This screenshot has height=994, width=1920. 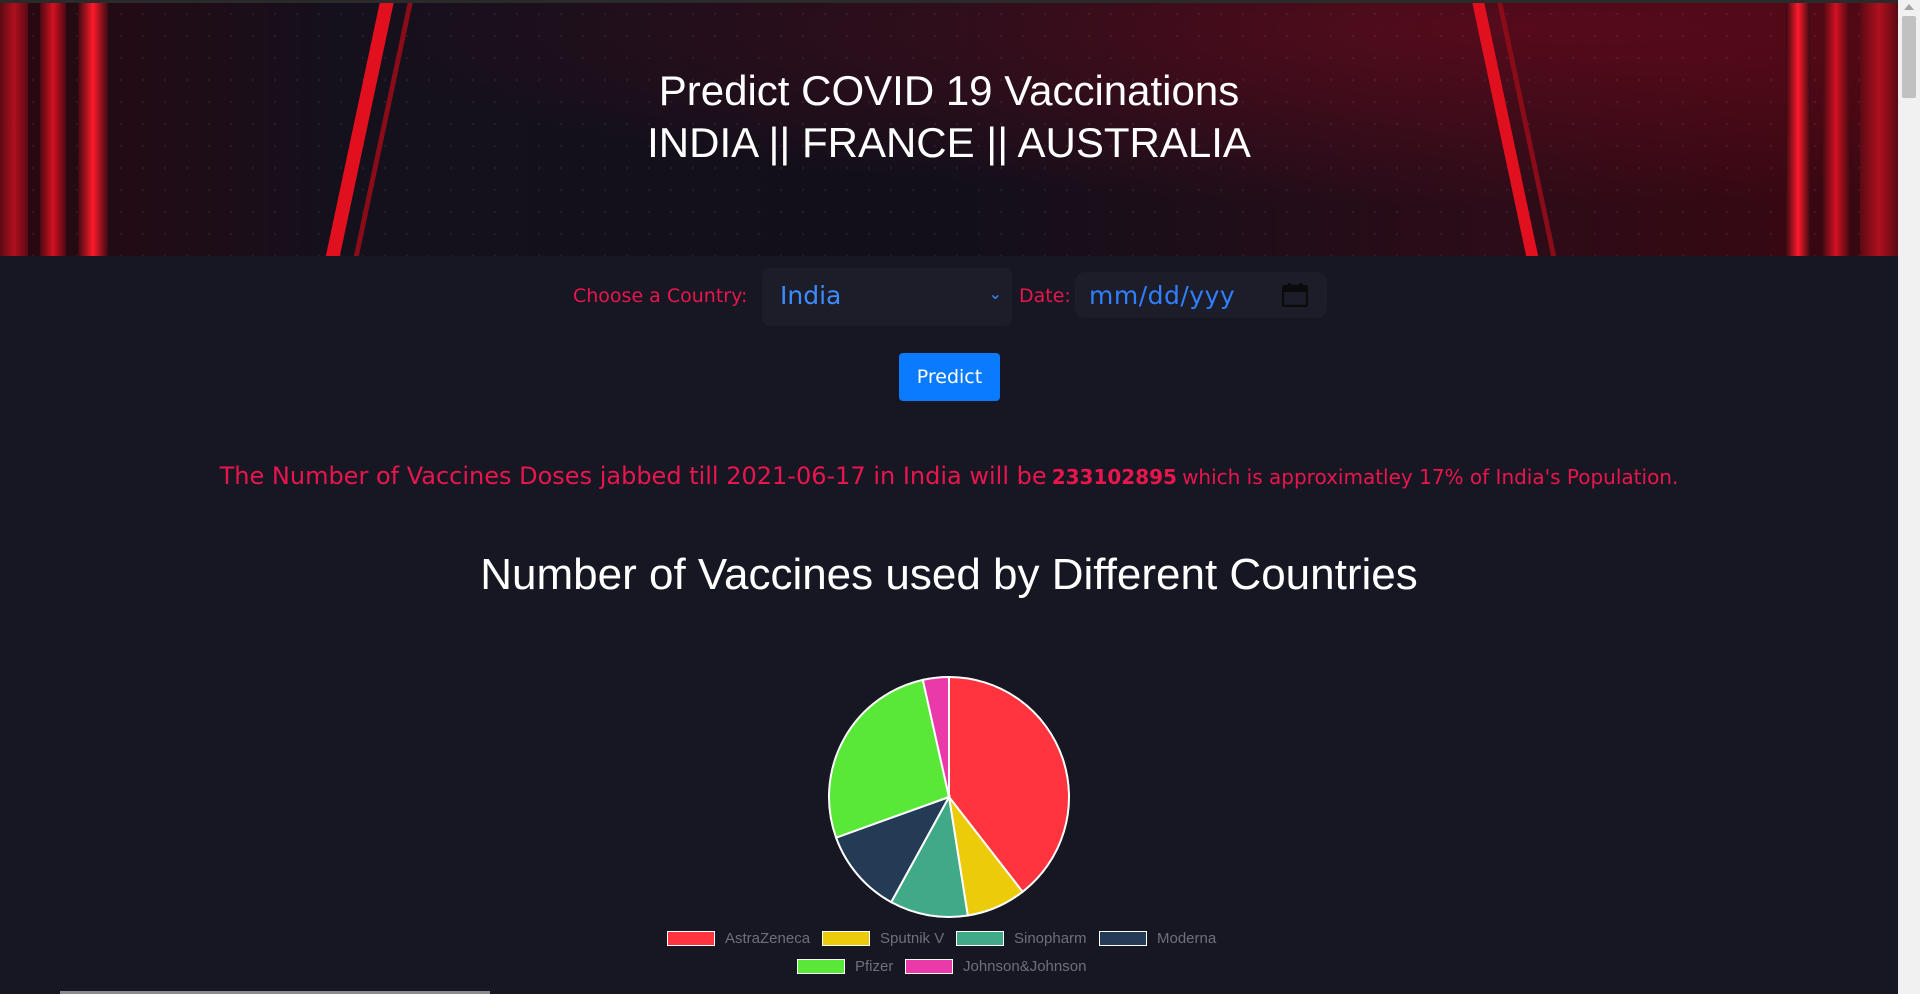 What do you see at coordinates (1909, 497) in the screenshot?
I see `vertical-scrollbar` at bounding box center [1909, 497].